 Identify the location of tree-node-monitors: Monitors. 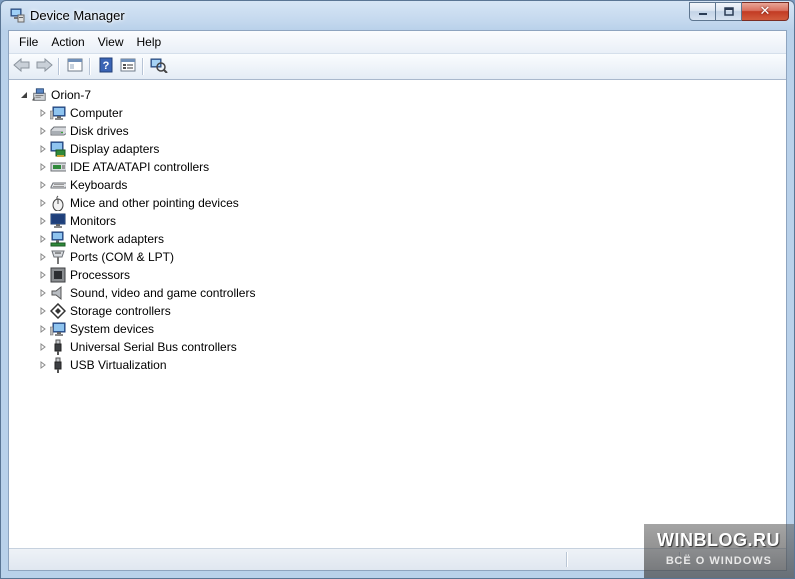
(77, 221).